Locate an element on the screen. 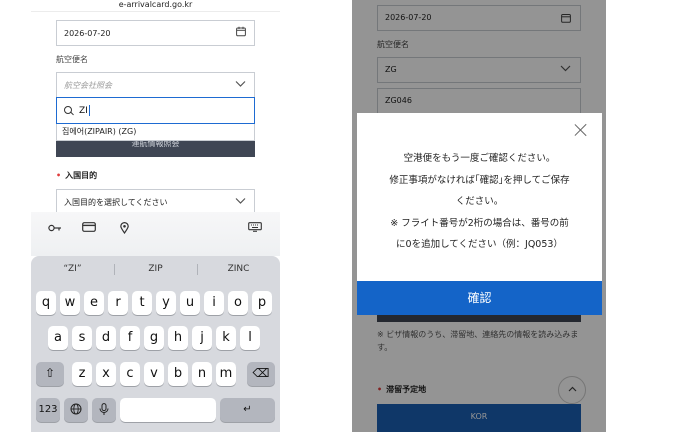 This screenshot has width=694, height=432. key-e: e is located at coordinates (94, 303).